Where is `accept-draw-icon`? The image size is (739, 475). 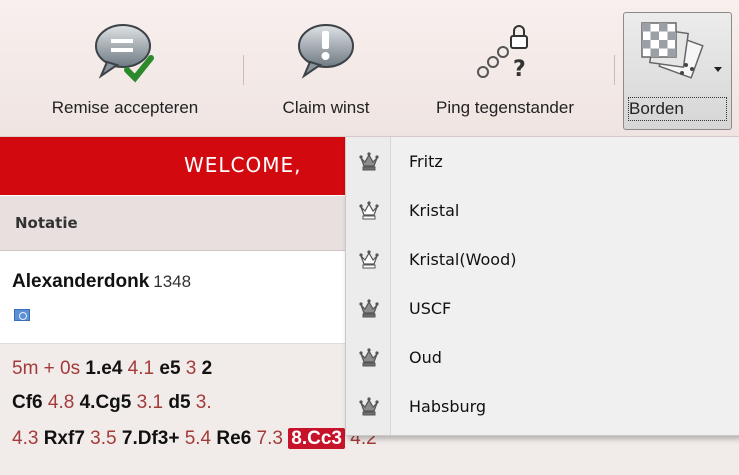
accept-draw-icon is located at coordinates (124, 53).